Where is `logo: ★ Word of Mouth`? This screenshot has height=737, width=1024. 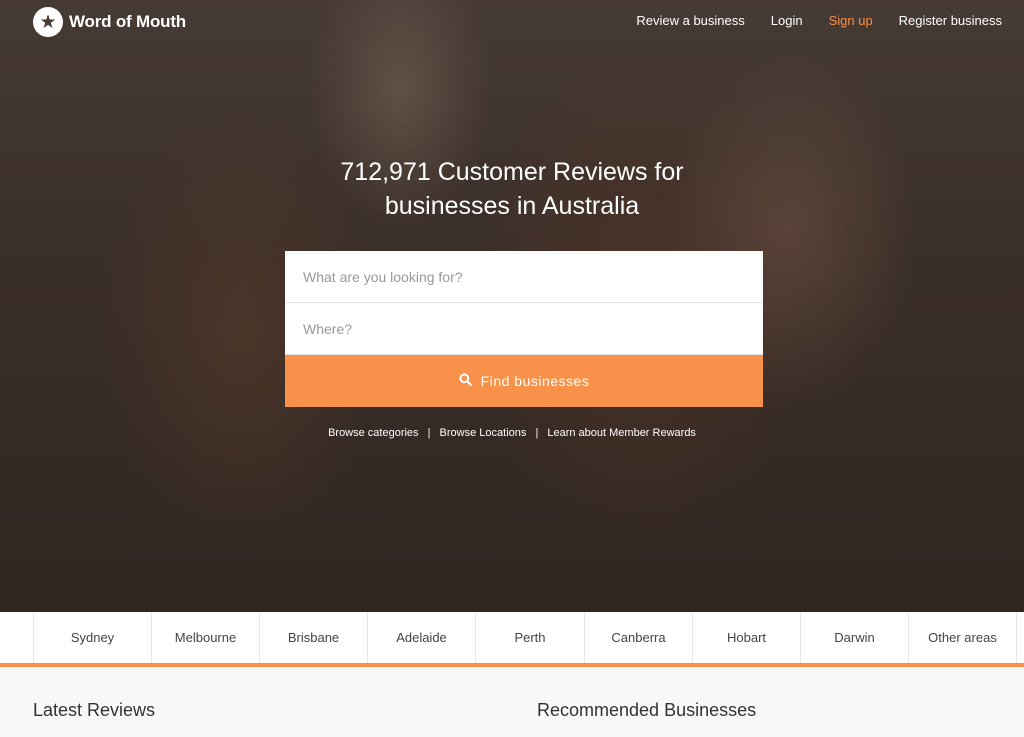
logo: ★ Word of Mouth is located at coordinates (109, 22).